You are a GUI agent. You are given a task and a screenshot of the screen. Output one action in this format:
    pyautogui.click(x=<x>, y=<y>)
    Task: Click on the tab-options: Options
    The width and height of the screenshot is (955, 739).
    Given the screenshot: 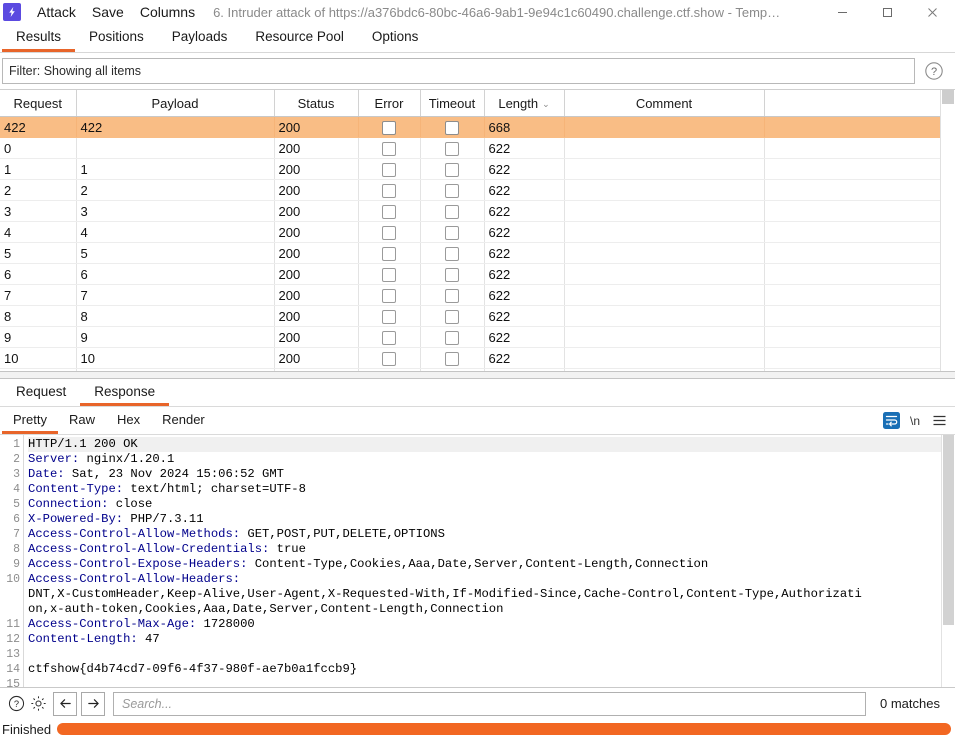 What is the action you would take?
    pyautogui.click(x=395, y=38)
    